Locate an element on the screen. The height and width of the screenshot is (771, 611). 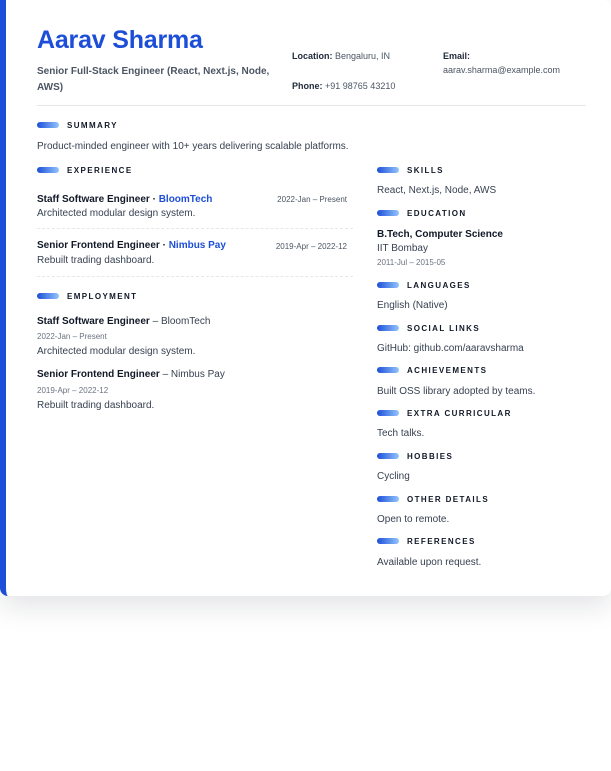
location-label: Location: is located at coordinates (312, 56).